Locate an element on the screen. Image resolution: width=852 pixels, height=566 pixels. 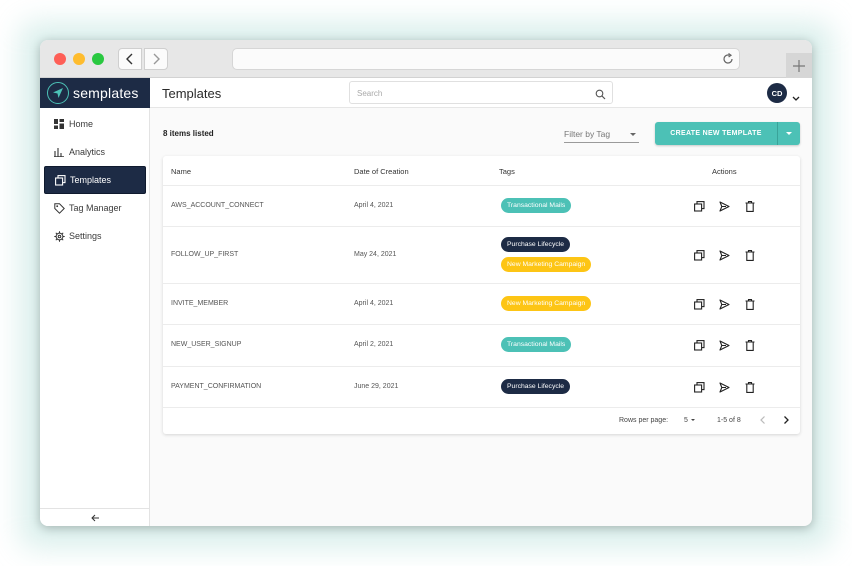
template-name: NEW_USER_SIGNUP is located at coordinates (206, 344).